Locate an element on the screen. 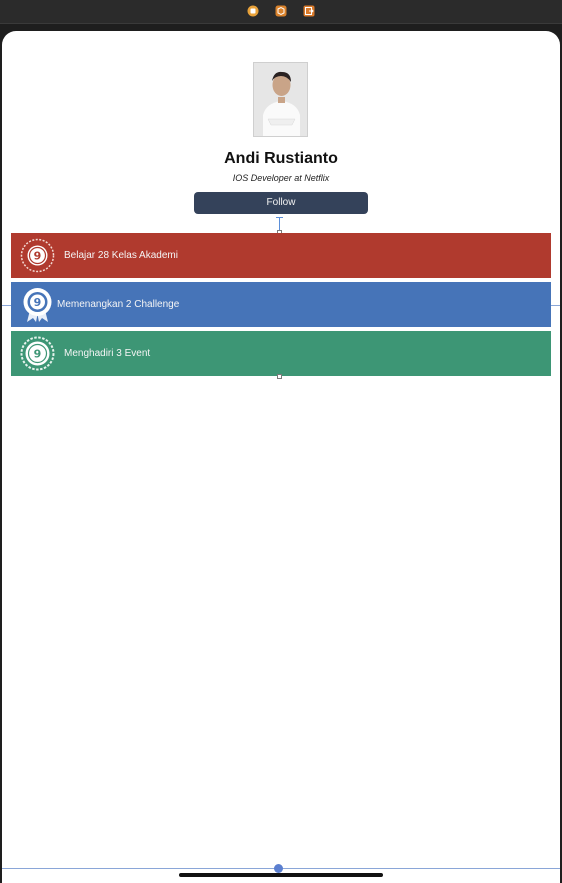 The width and height of the screenshot is (562, 883). follow-button: Follow is located at coordinates (281, 203).